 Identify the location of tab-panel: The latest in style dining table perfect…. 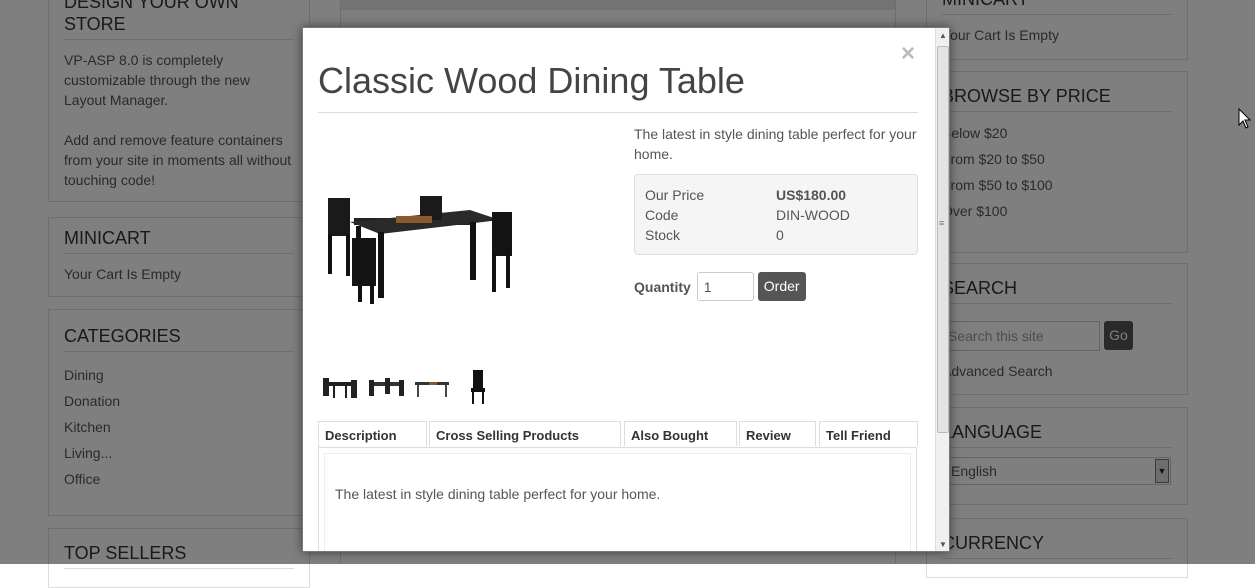
(617, 499).